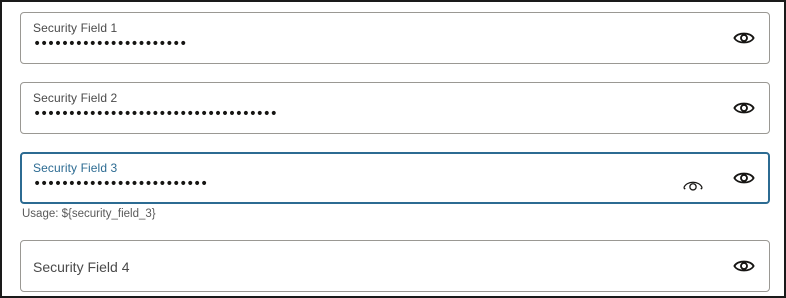 This screenshot has width=786, height=298. Describe the element at coordinates (75, 28) in the screenshot. I see `security-field-1-label: Security Field 1` at that location.